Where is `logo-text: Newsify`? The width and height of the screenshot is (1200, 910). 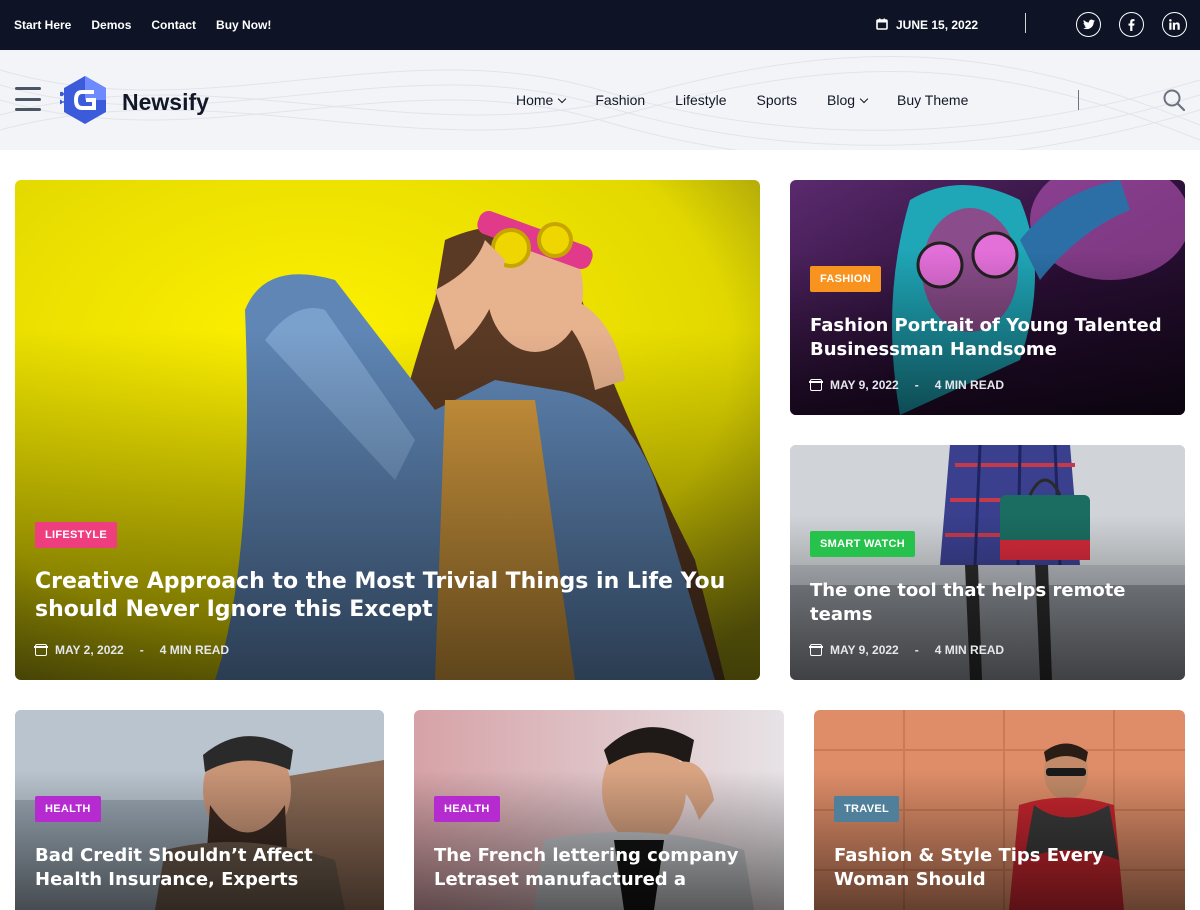
logo-text: Newsify is located at coordinates (165, 101).